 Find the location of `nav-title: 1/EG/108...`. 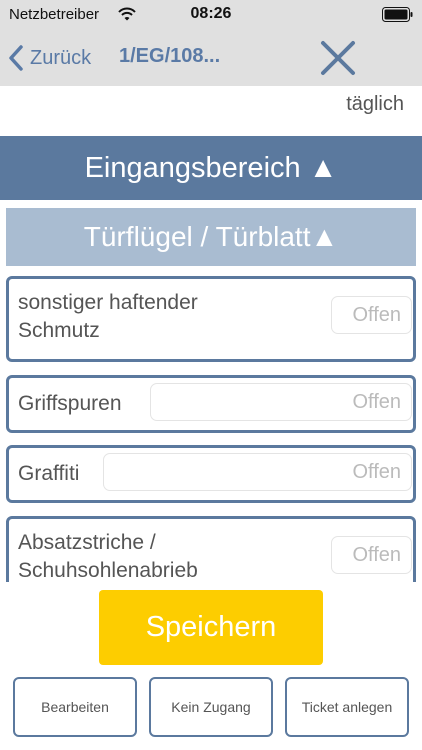

nav-title: 1/EG/108... is located at coordinates (170, 56).